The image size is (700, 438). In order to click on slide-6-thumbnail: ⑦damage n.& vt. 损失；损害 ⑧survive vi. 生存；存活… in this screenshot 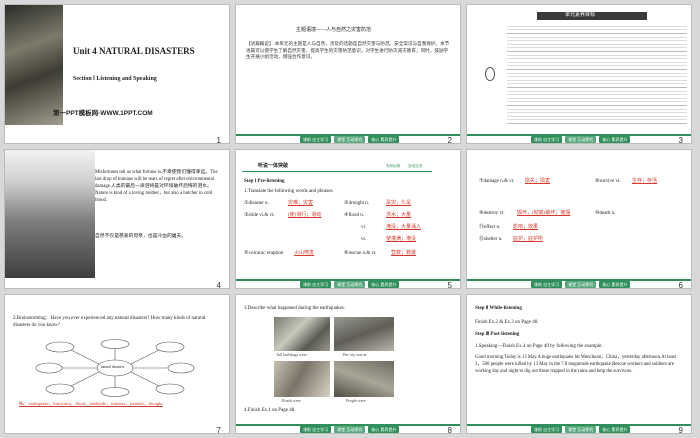, I will do `click(579, 219)`.